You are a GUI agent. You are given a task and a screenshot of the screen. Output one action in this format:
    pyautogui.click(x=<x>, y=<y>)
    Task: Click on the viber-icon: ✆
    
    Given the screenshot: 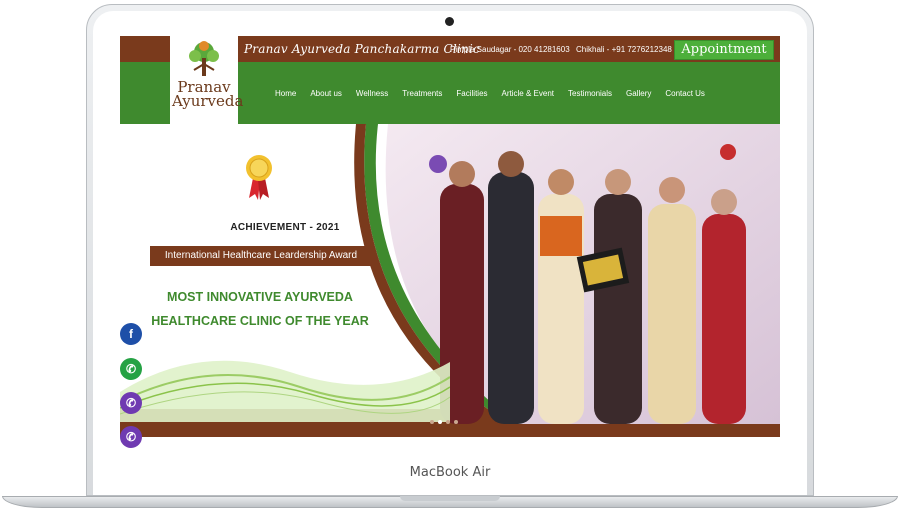 What is the action you would take?
    pyautogui.click(x=131, y=403)
    